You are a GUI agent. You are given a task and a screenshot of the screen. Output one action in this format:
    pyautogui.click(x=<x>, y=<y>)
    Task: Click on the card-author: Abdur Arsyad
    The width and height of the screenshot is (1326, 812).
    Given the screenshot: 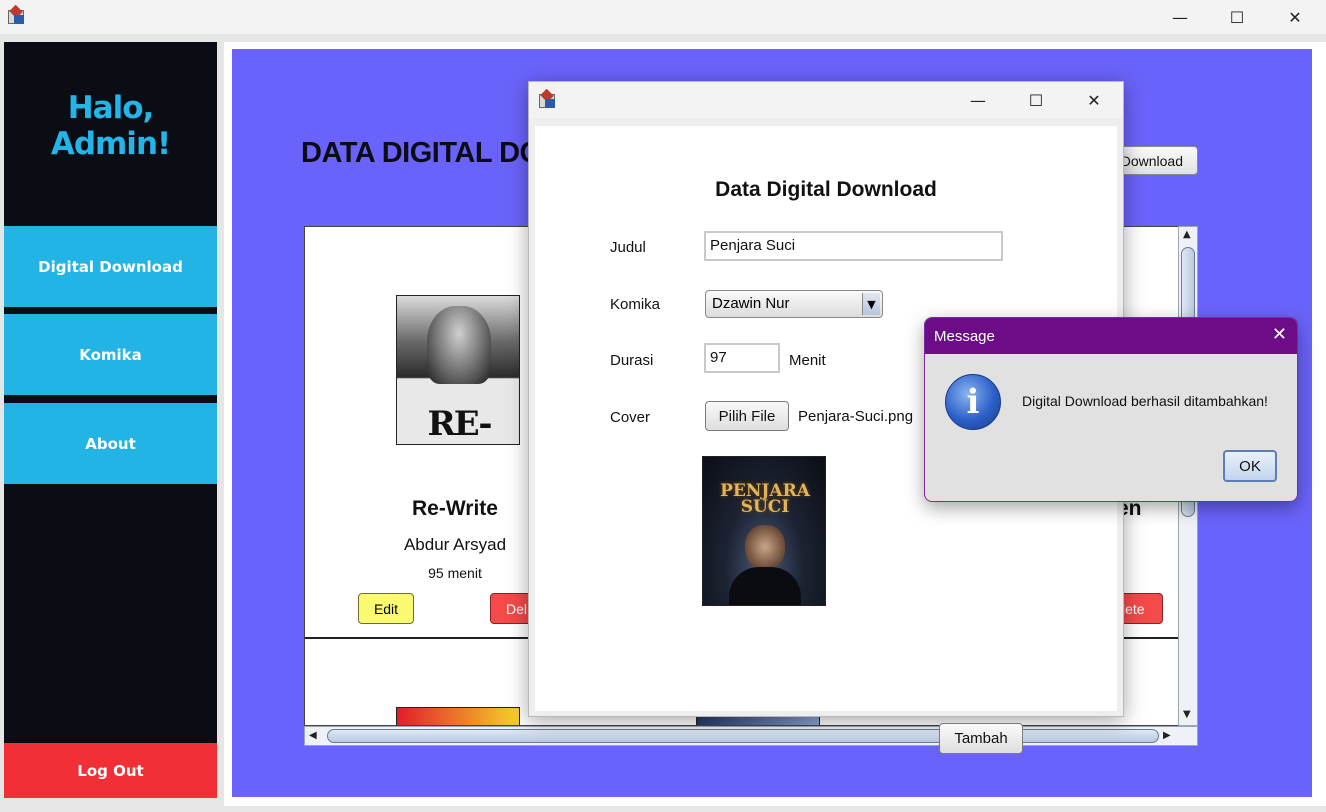 What is the action you would take?
    pyautogui.click(x=455, y=544)
    